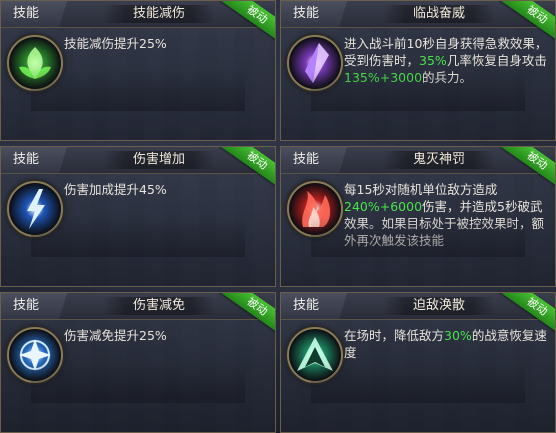 The width and height of the screenshot is (556, 433). What do you see at coordinates (159, 306) in the screenshot?
I see `skill-name: 伤害减免` at bounding box center [159, 306].